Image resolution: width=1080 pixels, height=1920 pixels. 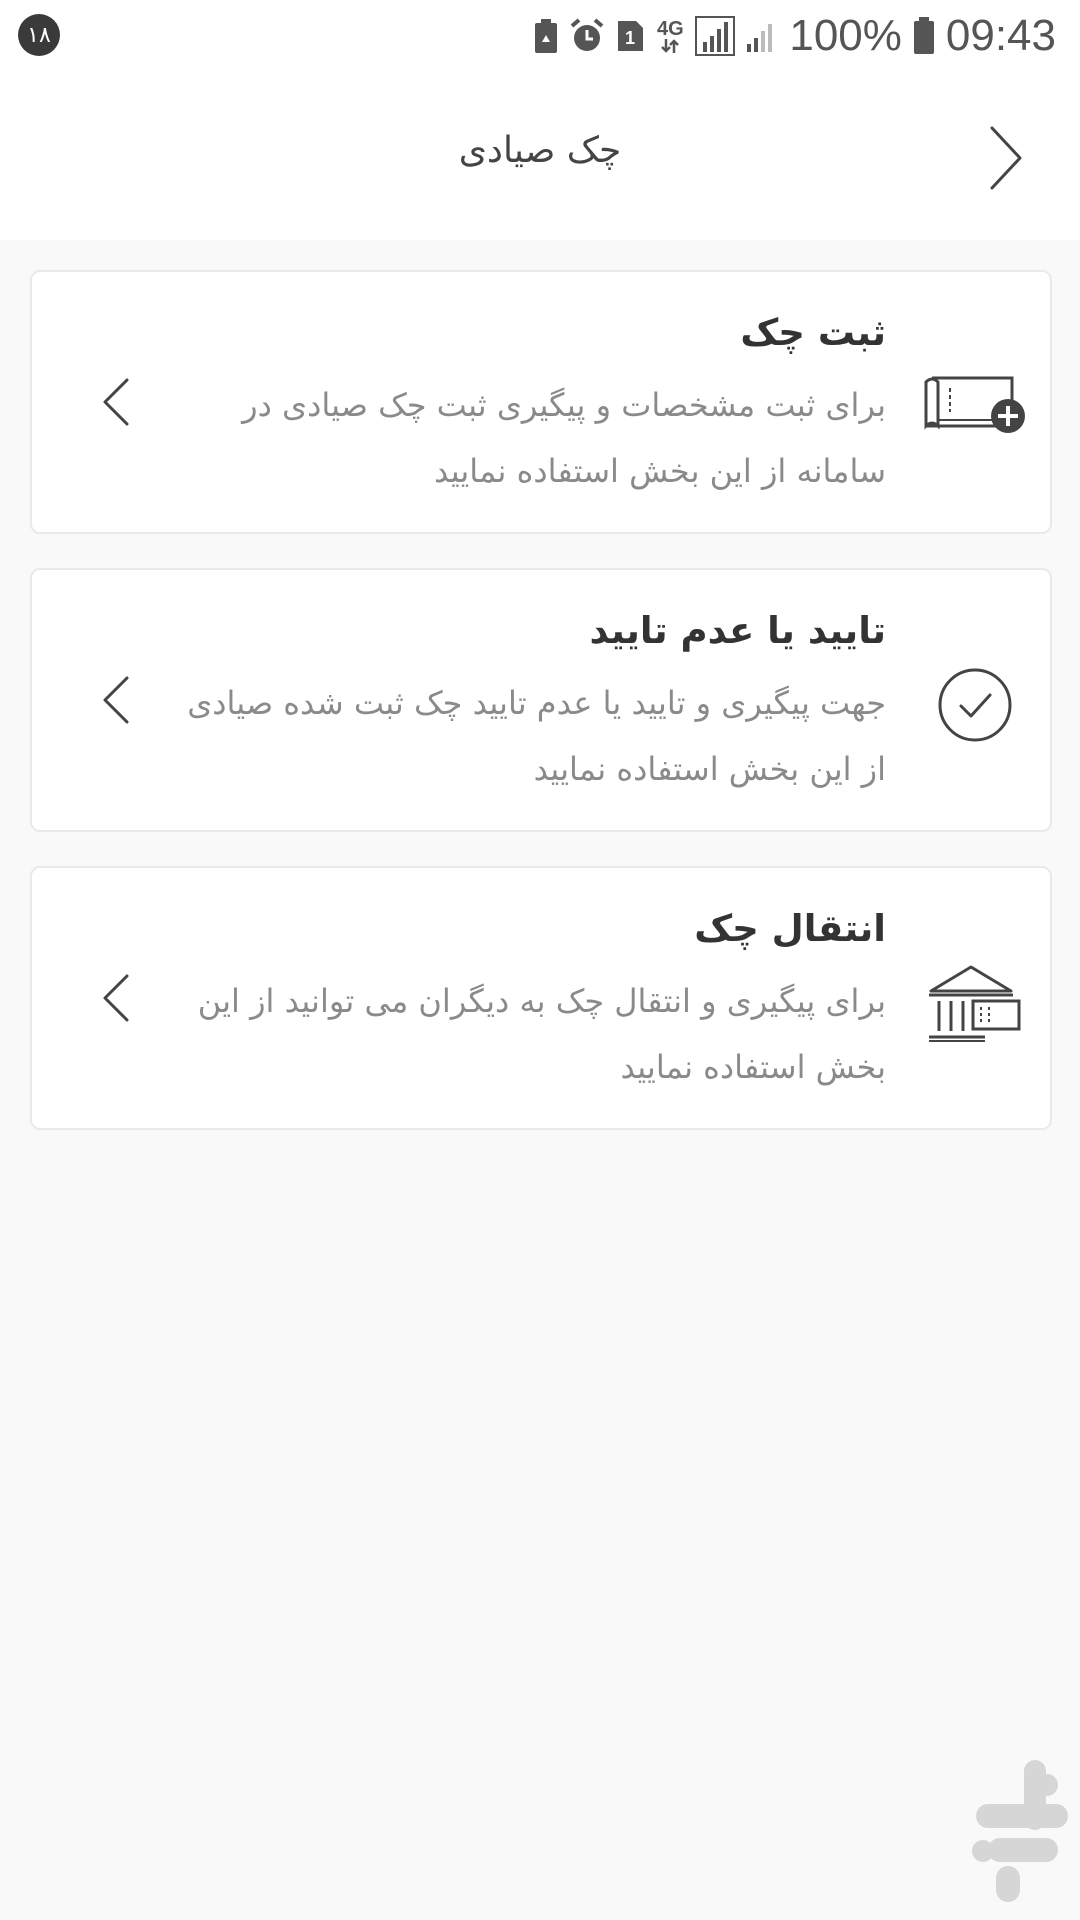 I want to click on app-header: چک صیادی, so click(x=540, y=156).